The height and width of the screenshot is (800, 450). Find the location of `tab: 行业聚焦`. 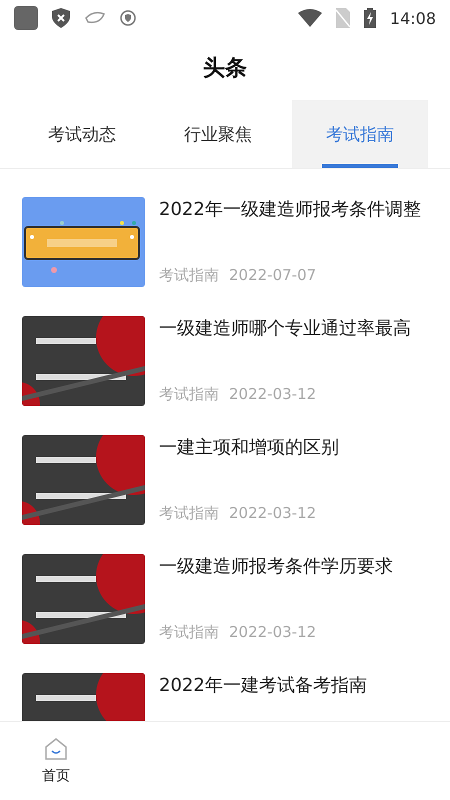

tab: 行业聚焦 is located at coordinates (218, 134).